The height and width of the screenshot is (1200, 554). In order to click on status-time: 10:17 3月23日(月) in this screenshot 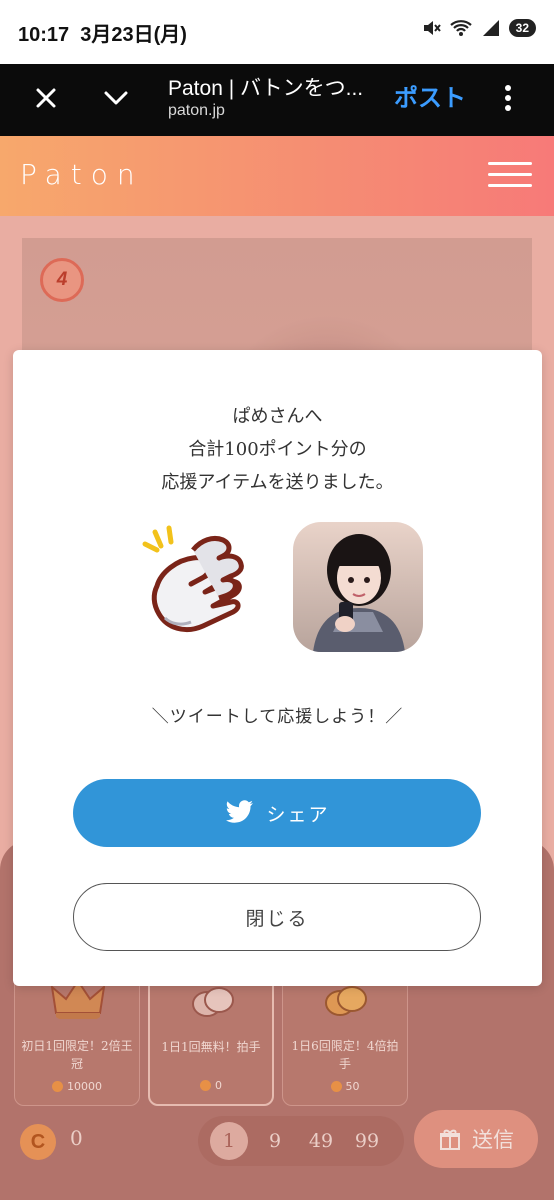, I will do `click(102, 32)`.